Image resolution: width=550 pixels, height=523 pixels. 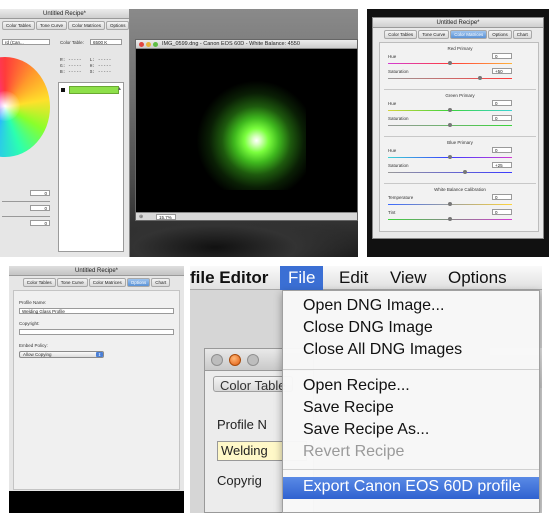 What do you see at coordinates (40, 208) in the screenshot?
I see `value-field-2: 0` at bounding box center [40, 208].